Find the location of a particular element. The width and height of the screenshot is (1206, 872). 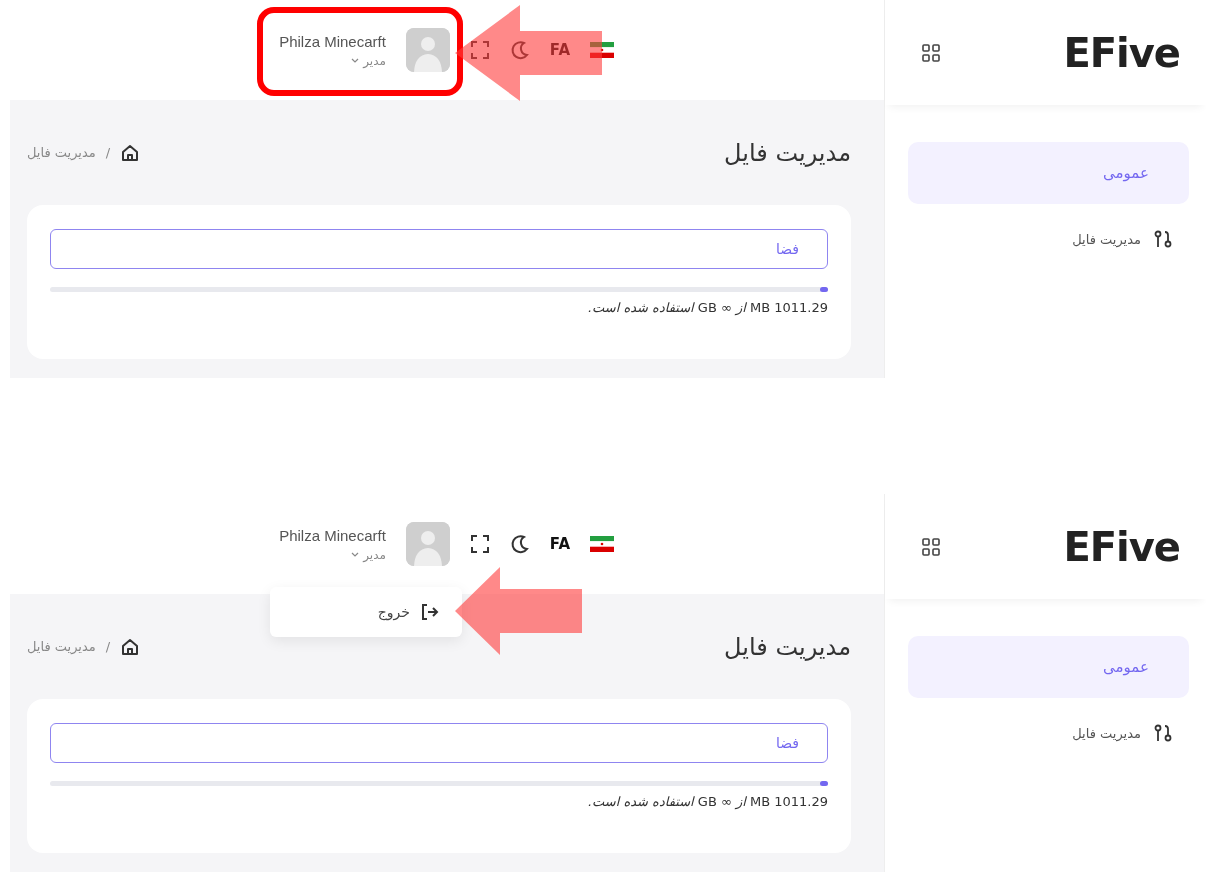

logout-icon is located at coordinates (430, 612).